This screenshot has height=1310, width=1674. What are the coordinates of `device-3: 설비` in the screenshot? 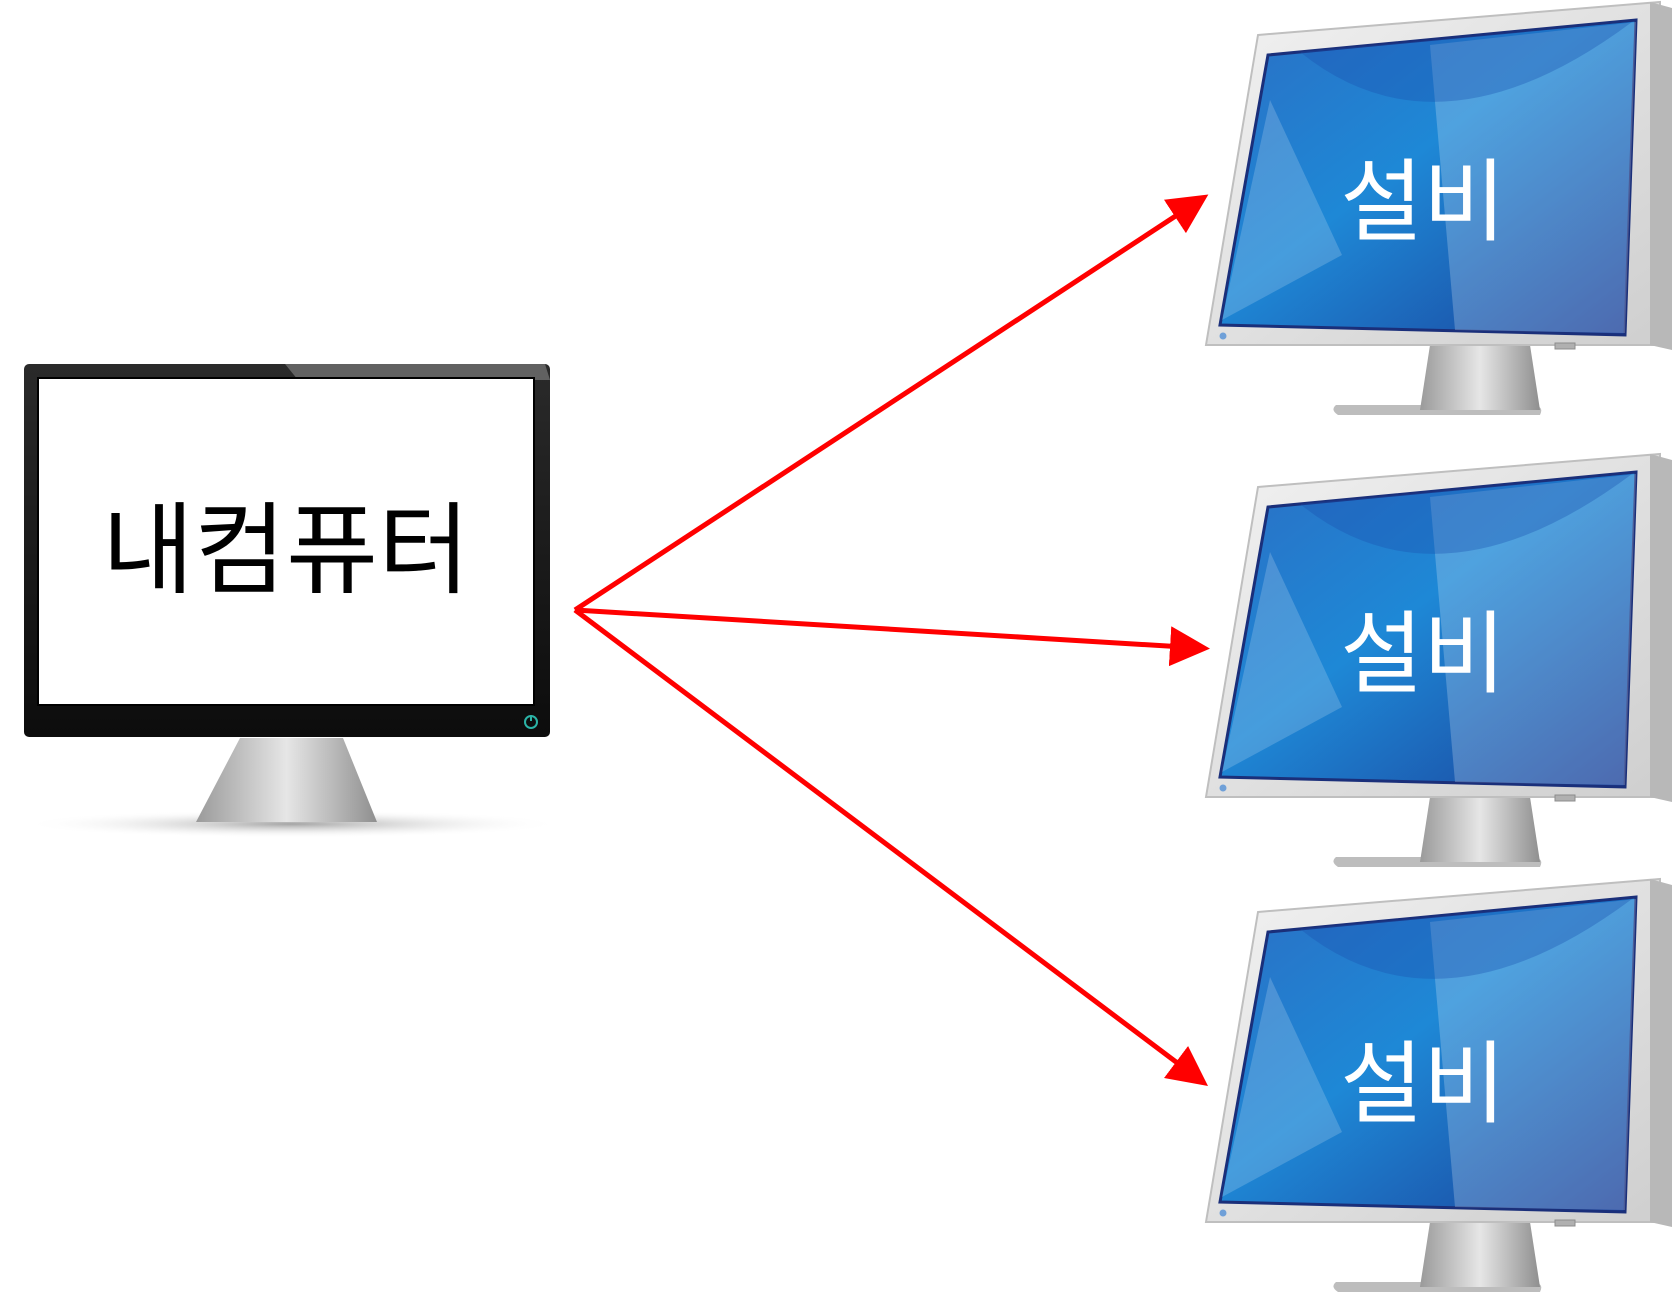 It's located at (1439, 1085).